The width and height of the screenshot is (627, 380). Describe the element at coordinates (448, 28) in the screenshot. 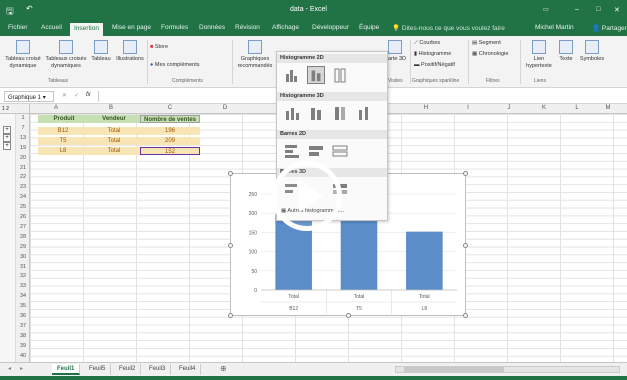

I see `tell-me-box: 💡 Dites-nous ce que vous voulez faire` at that location.